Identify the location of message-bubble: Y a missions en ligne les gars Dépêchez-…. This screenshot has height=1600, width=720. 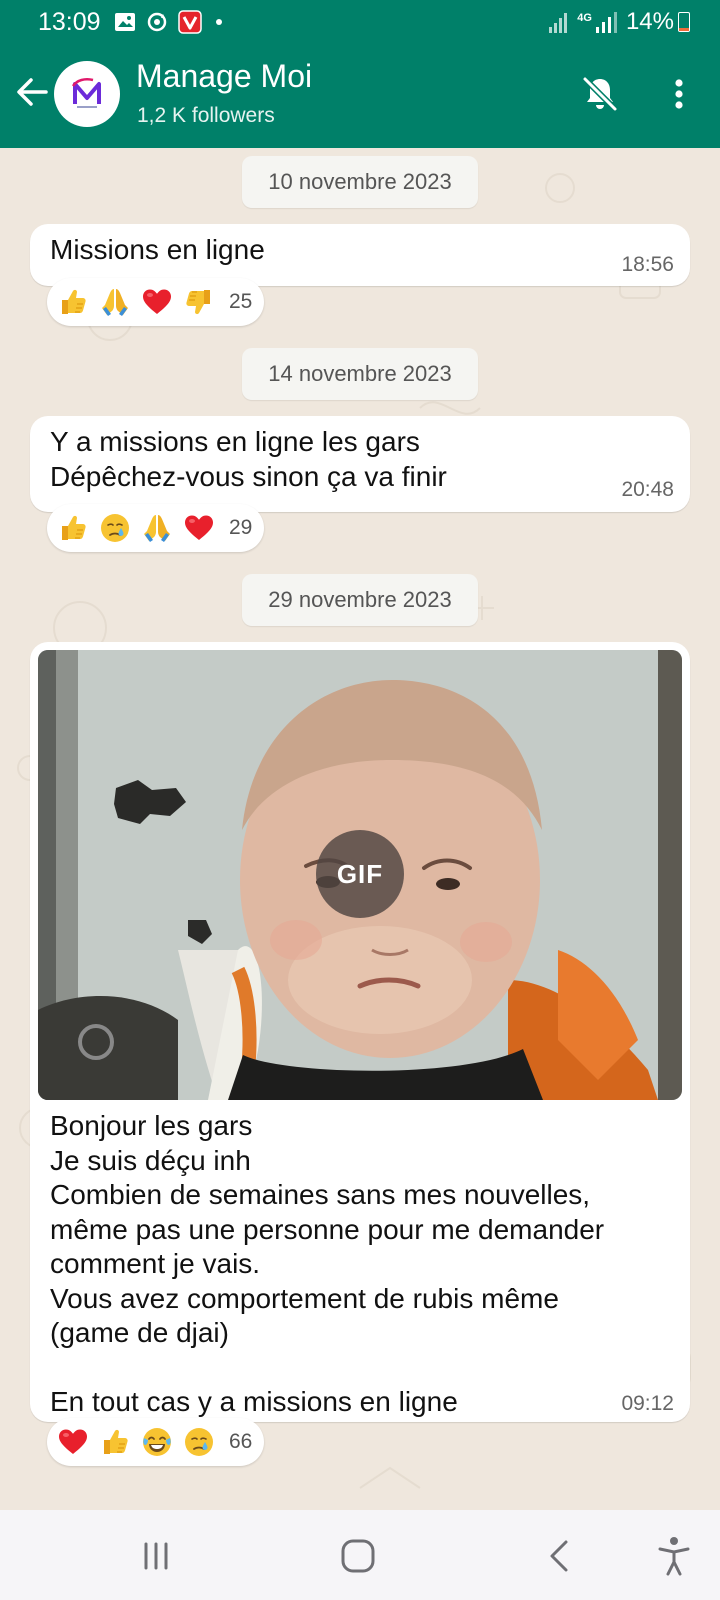
(360, 464).